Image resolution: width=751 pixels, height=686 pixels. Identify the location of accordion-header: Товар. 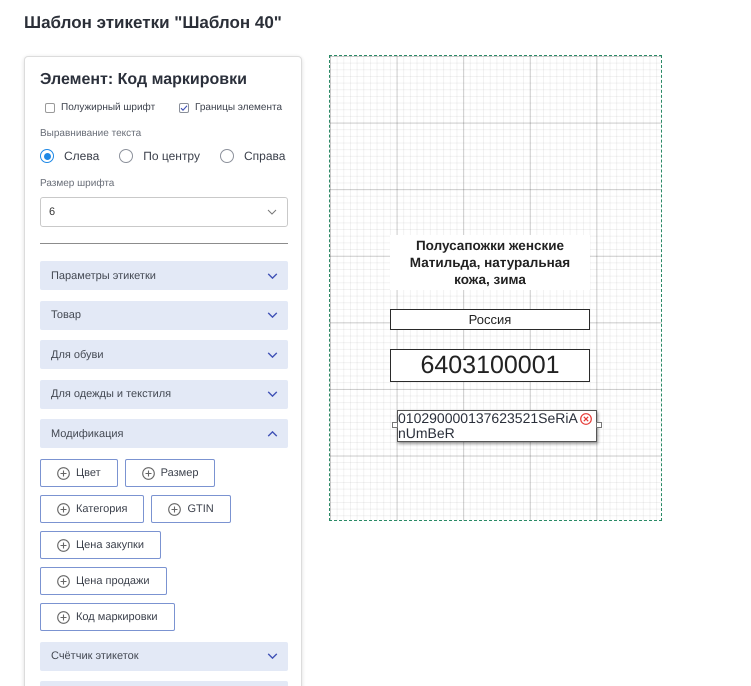
(164, 315).